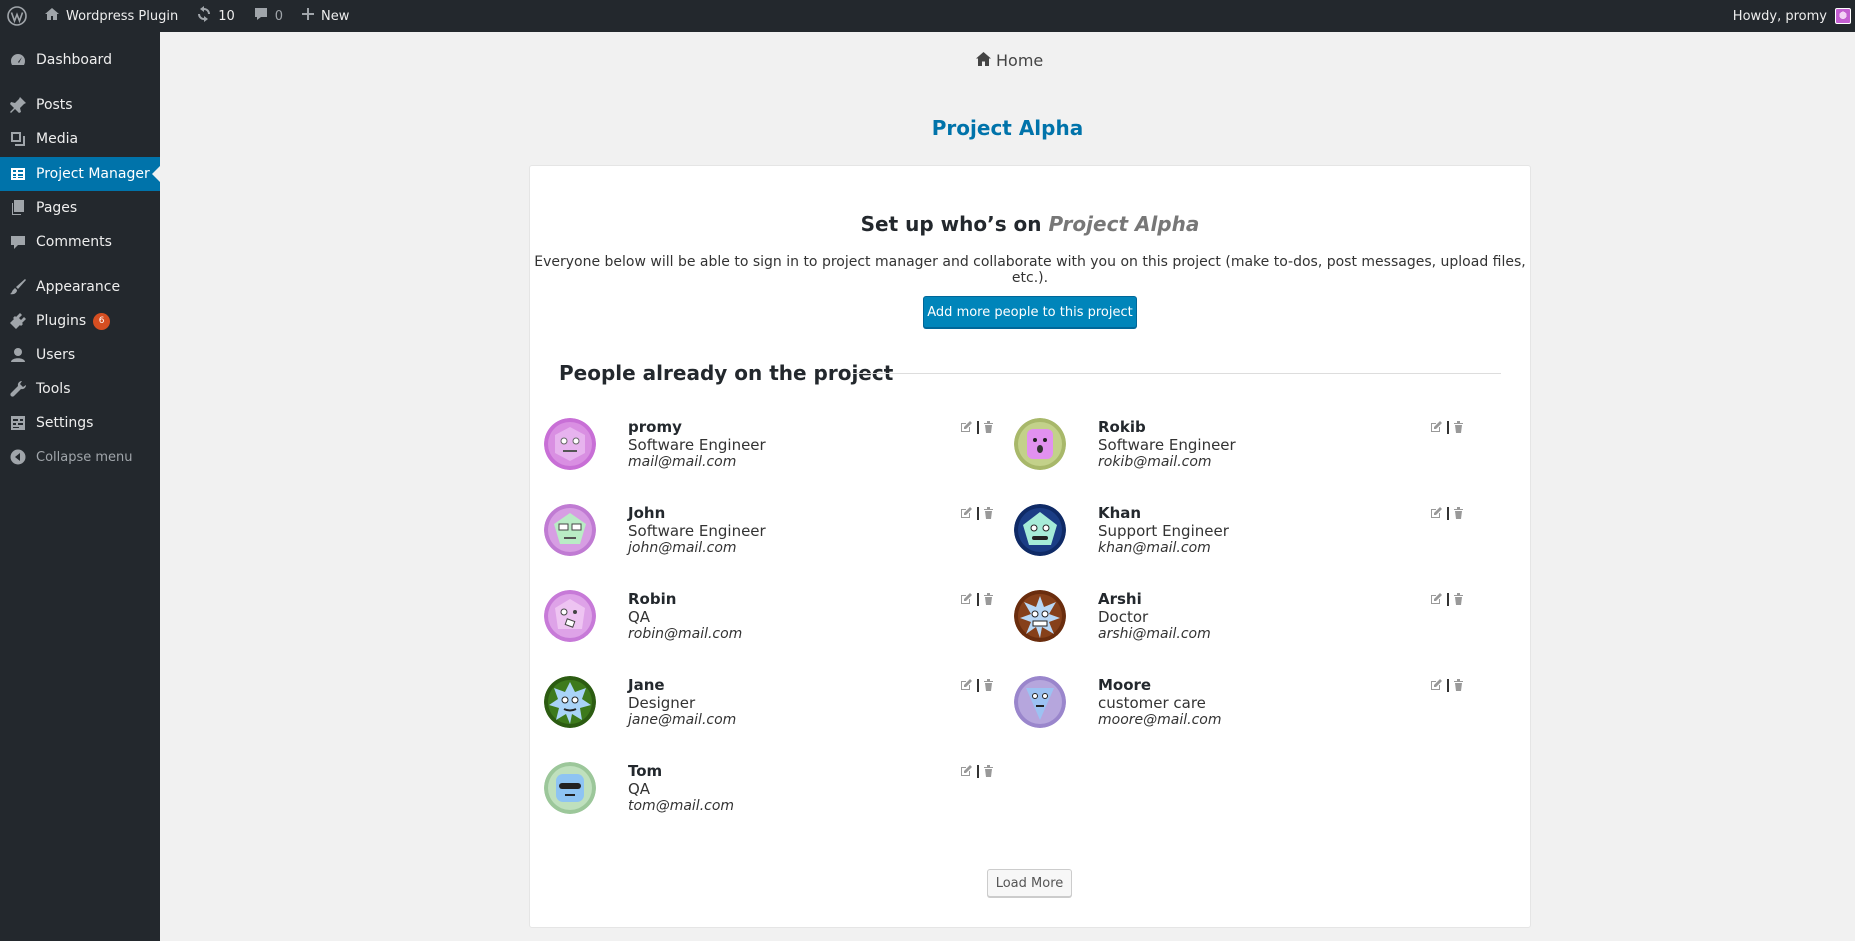 Image resolution: width=1855 pixels, height=941 pixels. I want to click on person-role: Software Engineer, so click(697, 531).